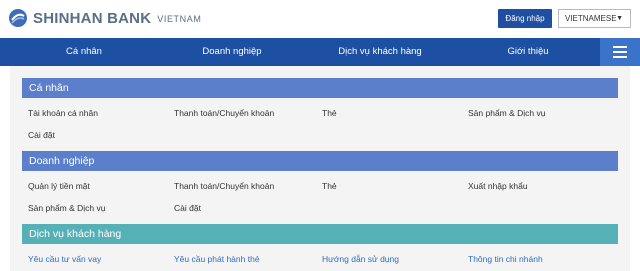 Image resolution: width=640 pixels, height=271 pixels. I want to click on shinhan-logo: SHINHAN BANK VIETNAM, so click(104, 18).